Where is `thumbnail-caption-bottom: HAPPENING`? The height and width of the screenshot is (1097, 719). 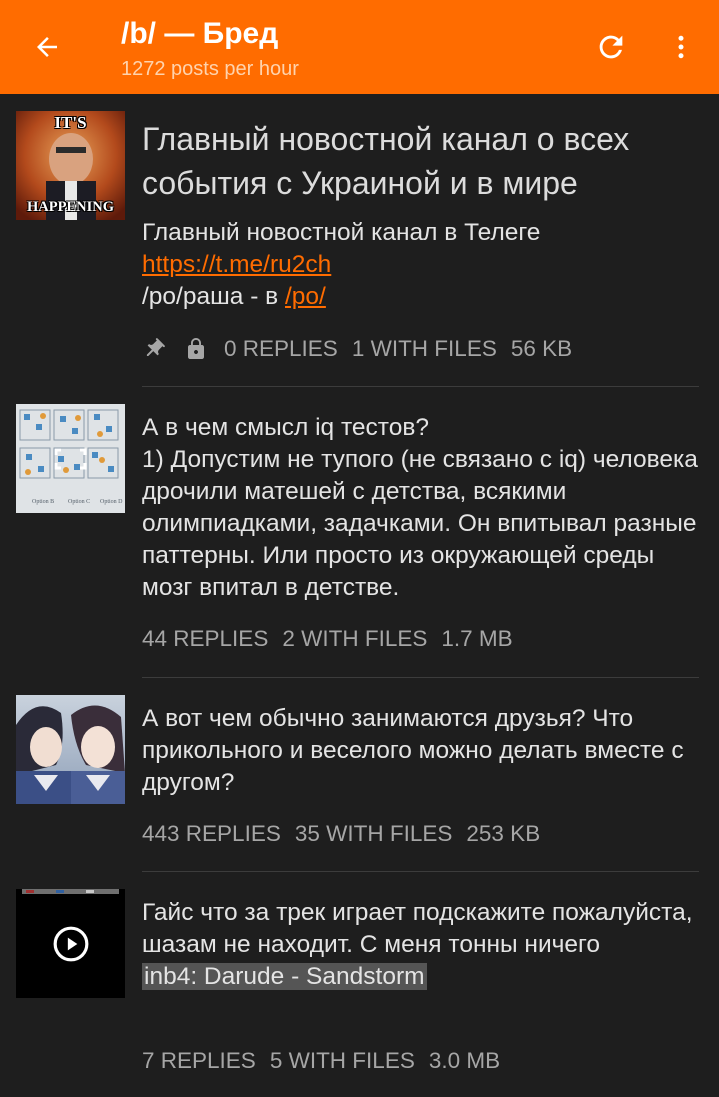 thumbnail-caption-bottom: HAPPENING is located at coordinates (70, 207).